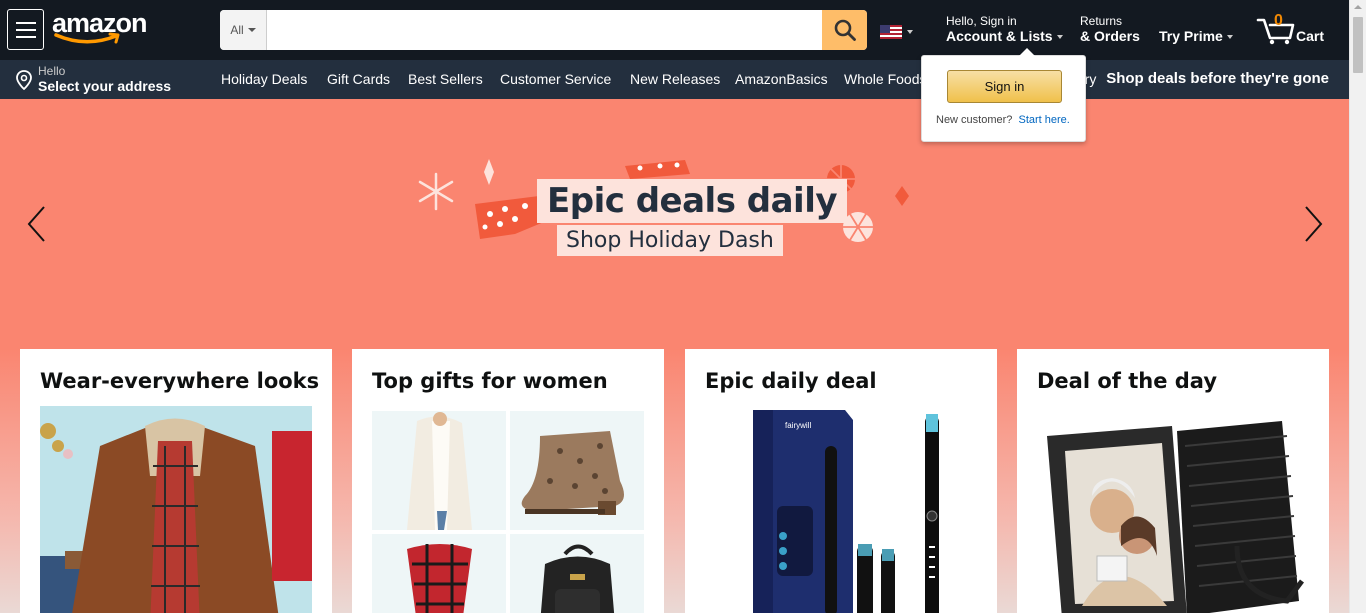 The height and width of the screenshot is (613, 1366). Describe the element at coordinates (439, 470) in the screenshot. I see `cardigan-image` at that location.